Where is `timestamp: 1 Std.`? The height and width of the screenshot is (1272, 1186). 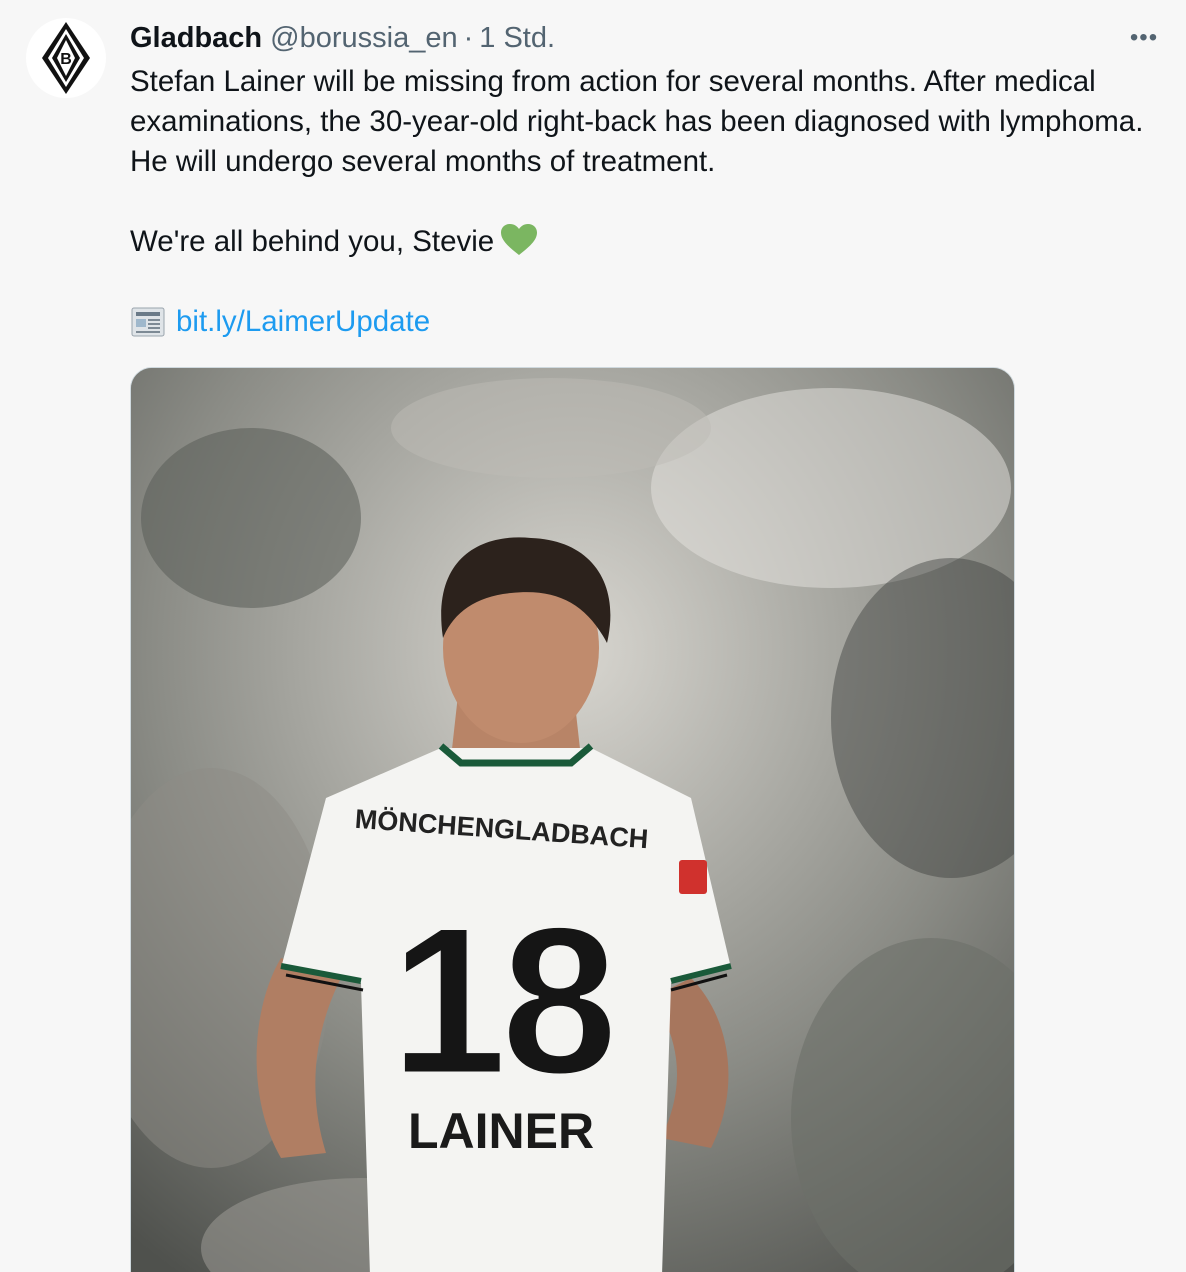 timestamp: 1 Std. is located at coordinates (517, 38).